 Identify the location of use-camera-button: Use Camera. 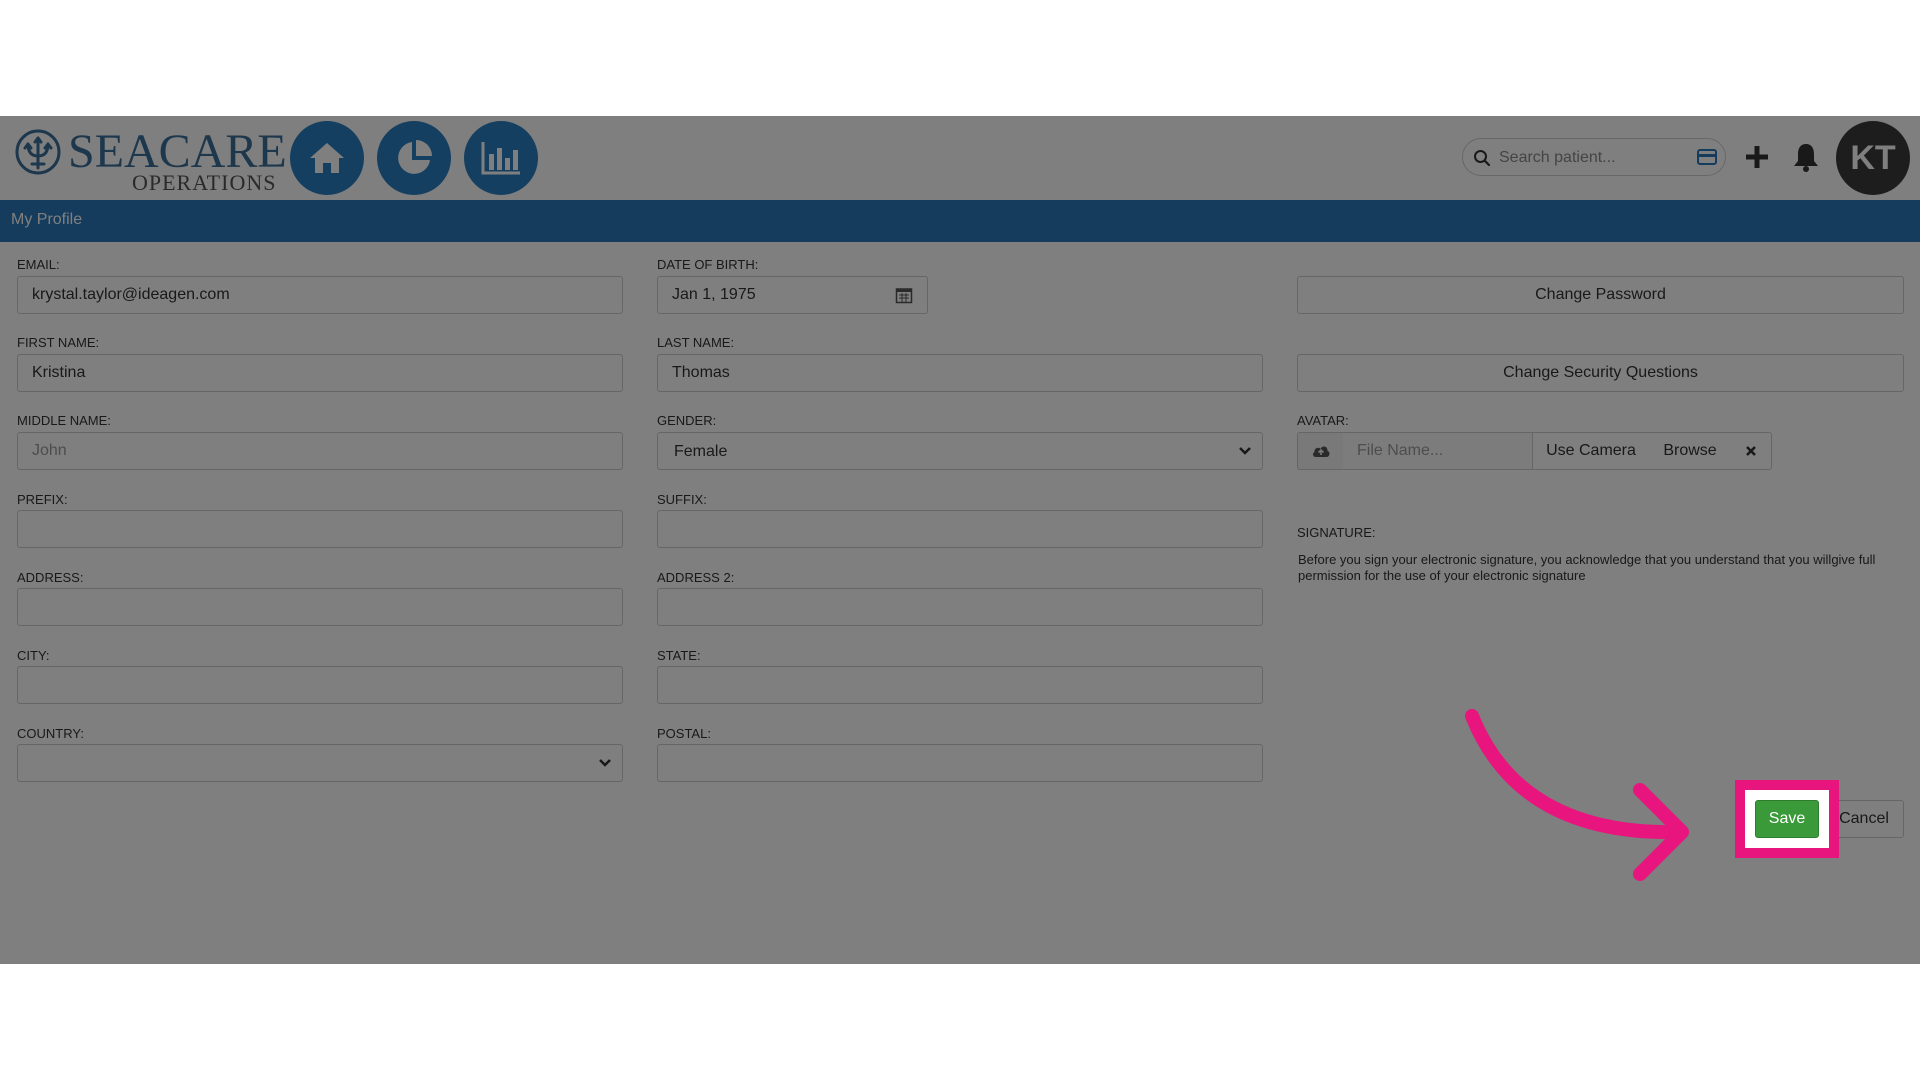
(1591, 451).